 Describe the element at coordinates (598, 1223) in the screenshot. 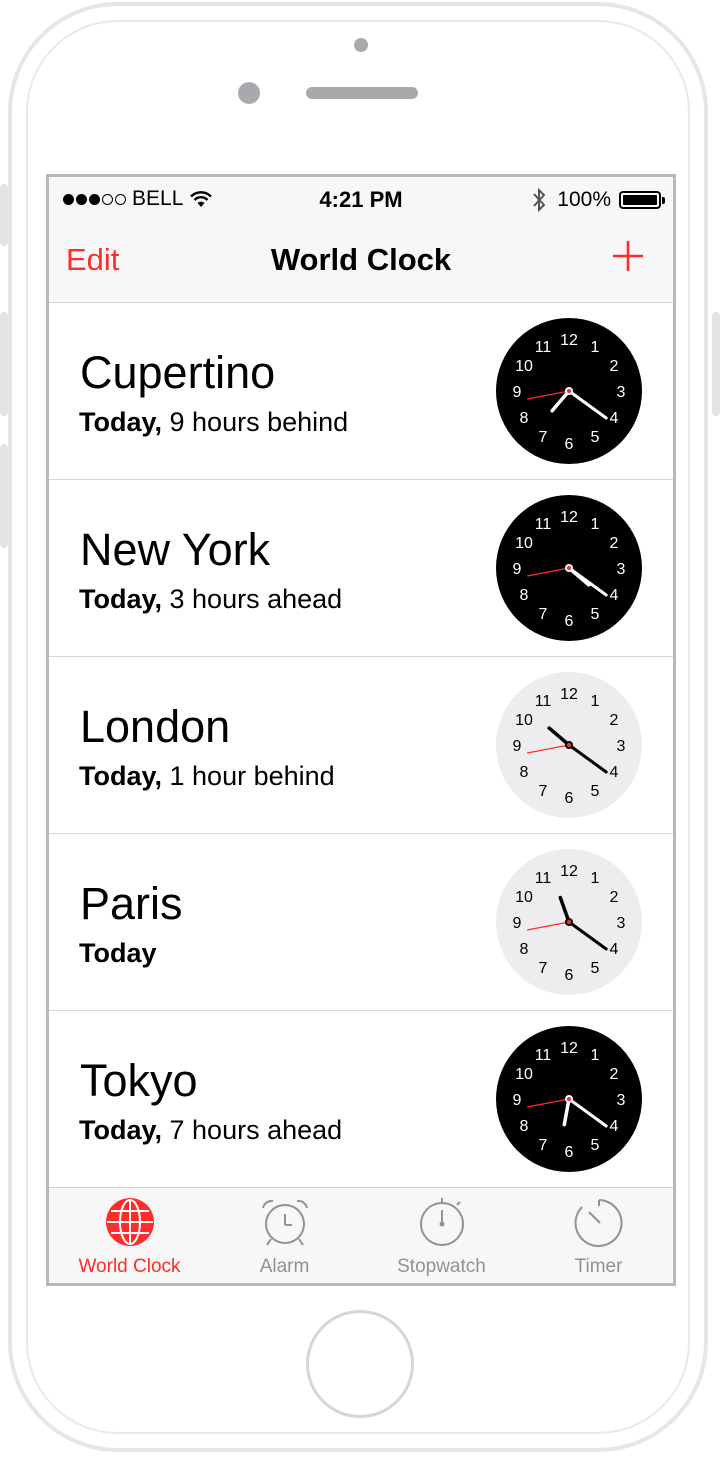

I see `timer-icon` at that location.